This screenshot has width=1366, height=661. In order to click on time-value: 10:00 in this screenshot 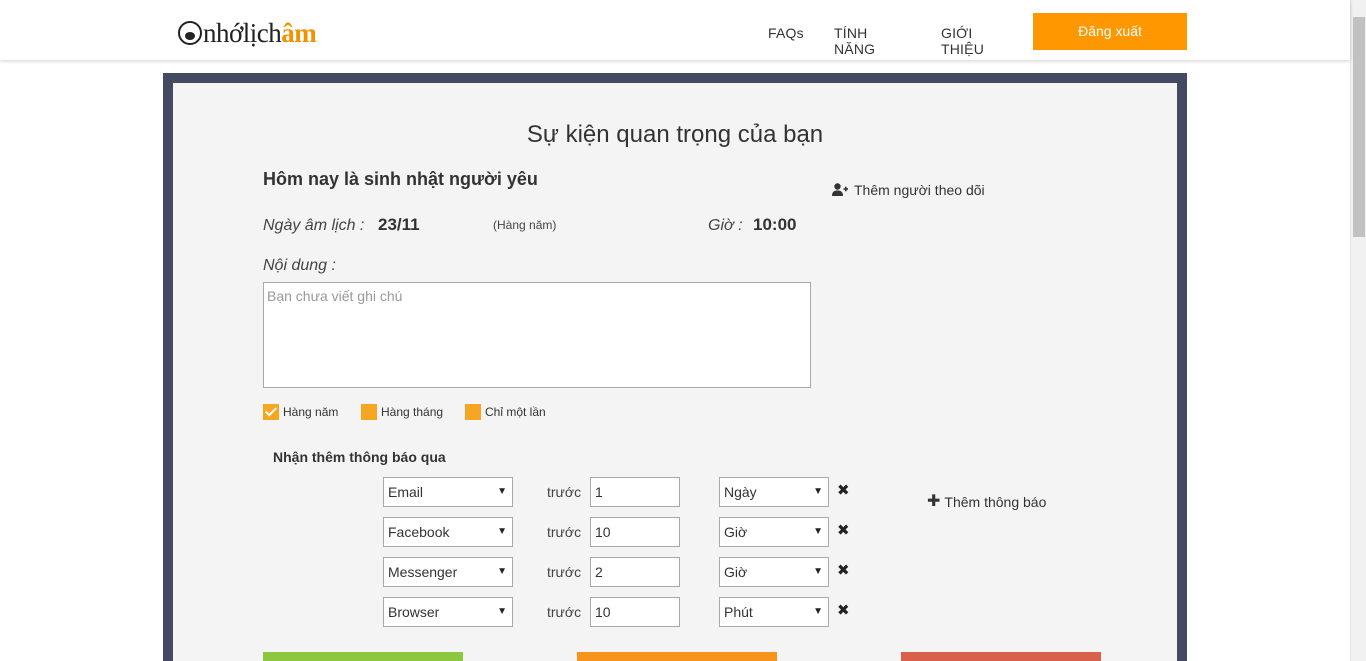, I will do `click(775, 224)`.